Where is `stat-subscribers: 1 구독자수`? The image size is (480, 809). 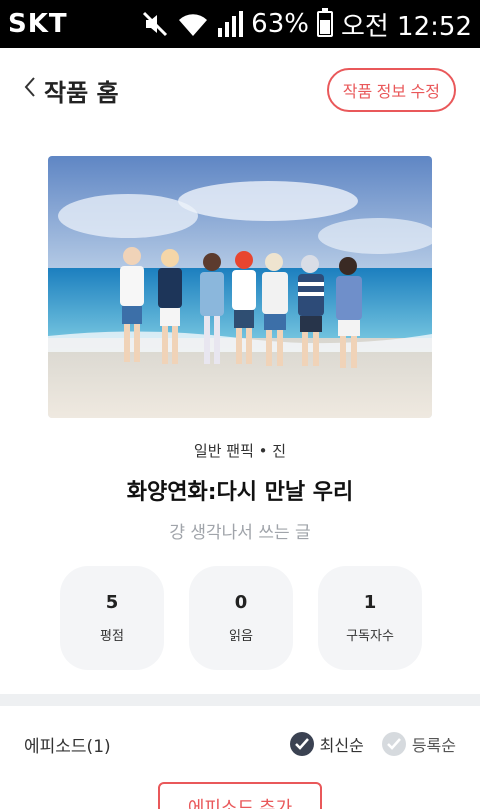 stat-subscribers: 1 구독자수 is located at coordinates (370, 618).